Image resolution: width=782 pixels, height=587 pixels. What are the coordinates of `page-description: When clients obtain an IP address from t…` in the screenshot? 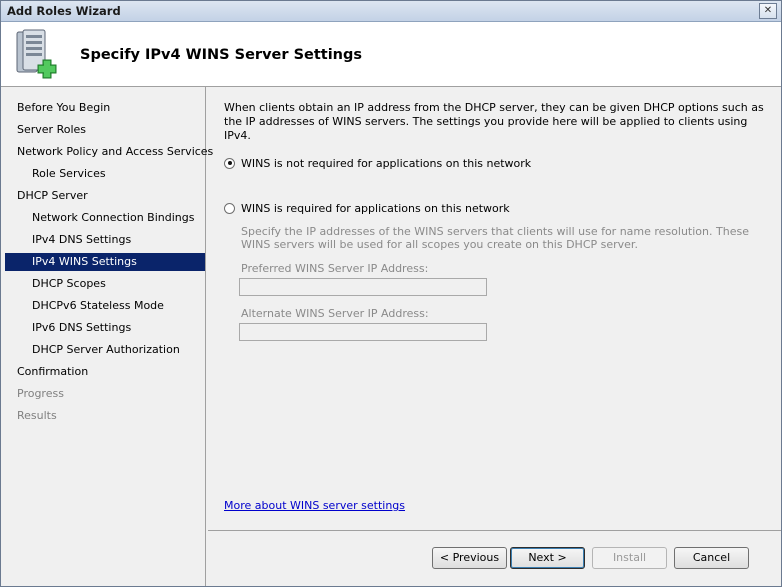 It's located at (494, 121).